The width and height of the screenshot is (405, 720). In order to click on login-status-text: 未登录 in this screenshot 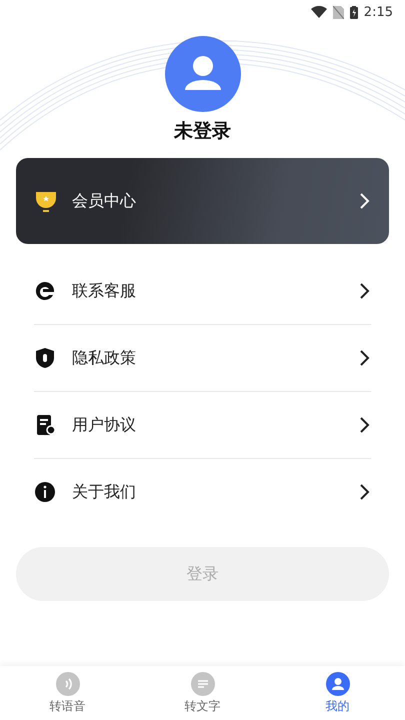, I will do `click(202, 131)`.